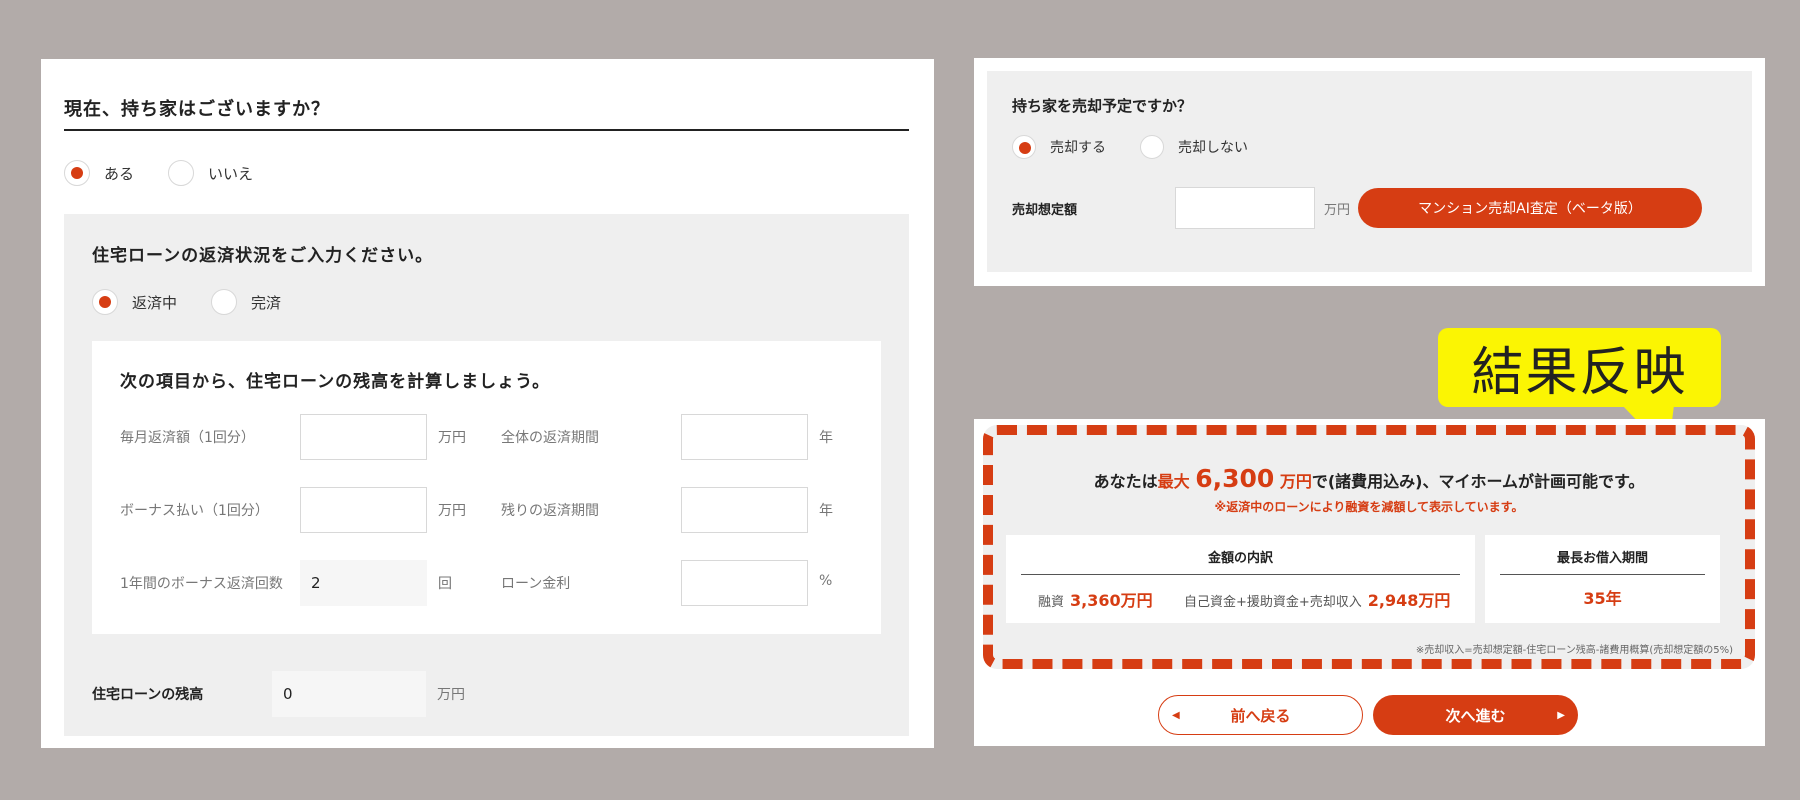 Image resolution: width=1800 pixels, height=800 pixels. Describe the element at coordinates (1213, 148) in the screenshot. I see `radio-sell-no-label: 売却しない` at that location.